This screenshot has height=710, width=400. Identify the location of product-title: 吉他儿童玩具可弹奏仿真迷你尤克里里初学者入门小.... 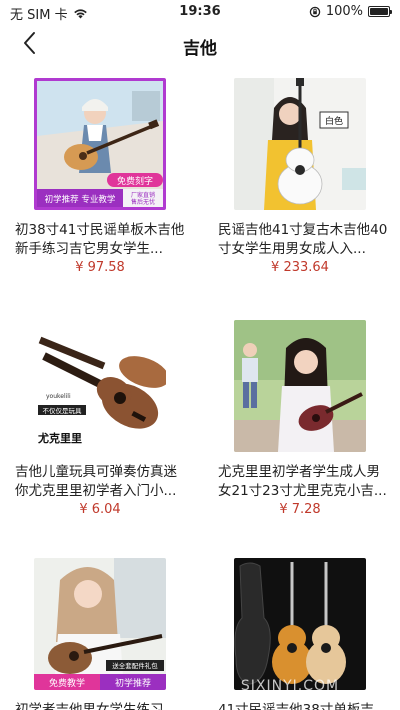
(96, 481).